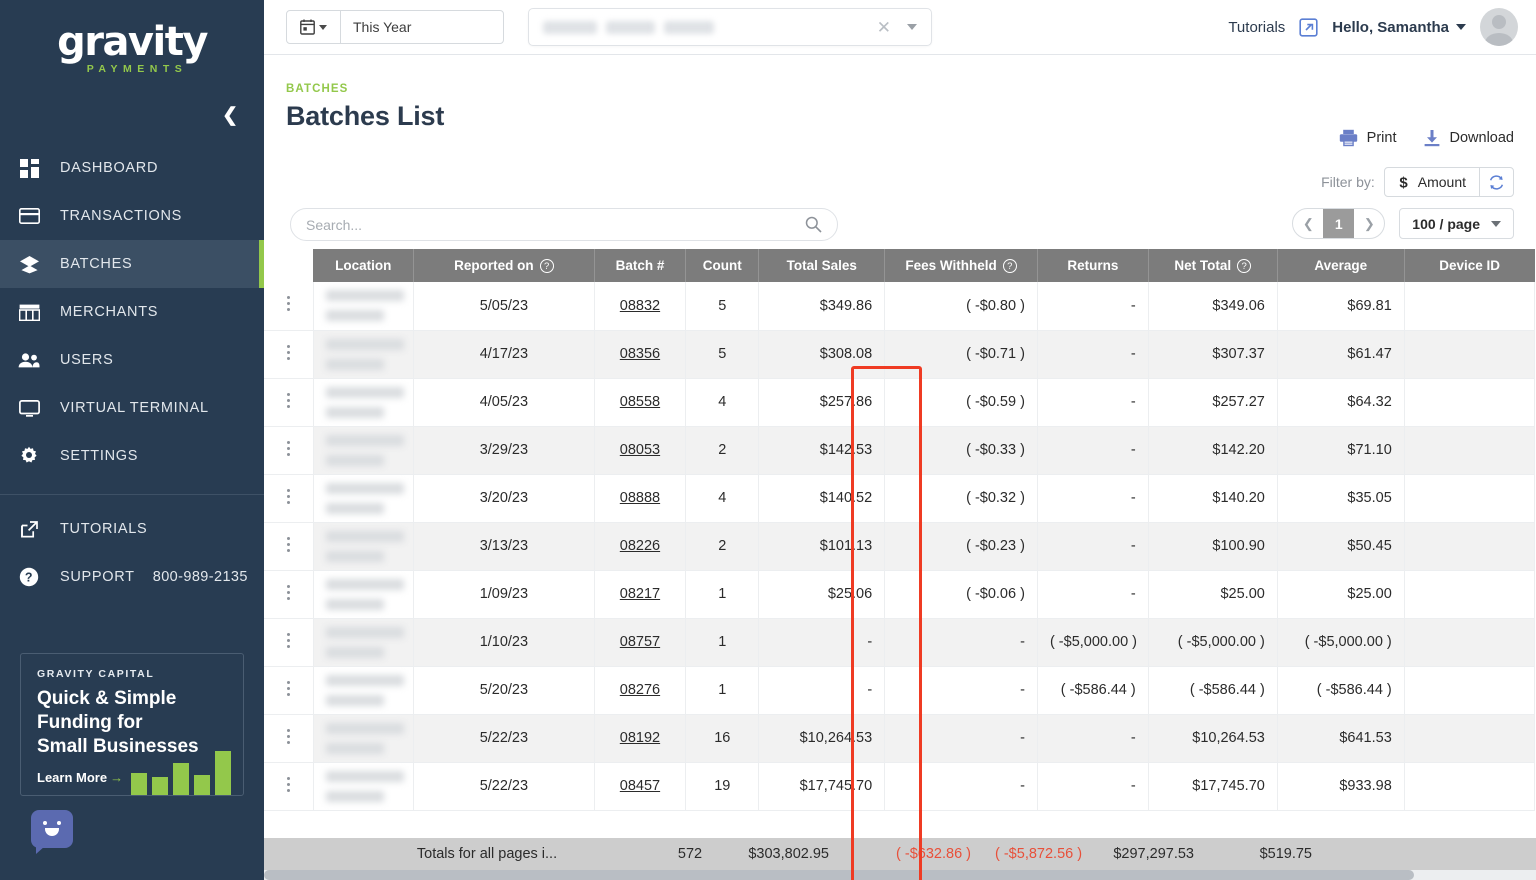 This screenshot has height=880, width=1536. I want to click on calendar-icon-button, so click(314, 27).